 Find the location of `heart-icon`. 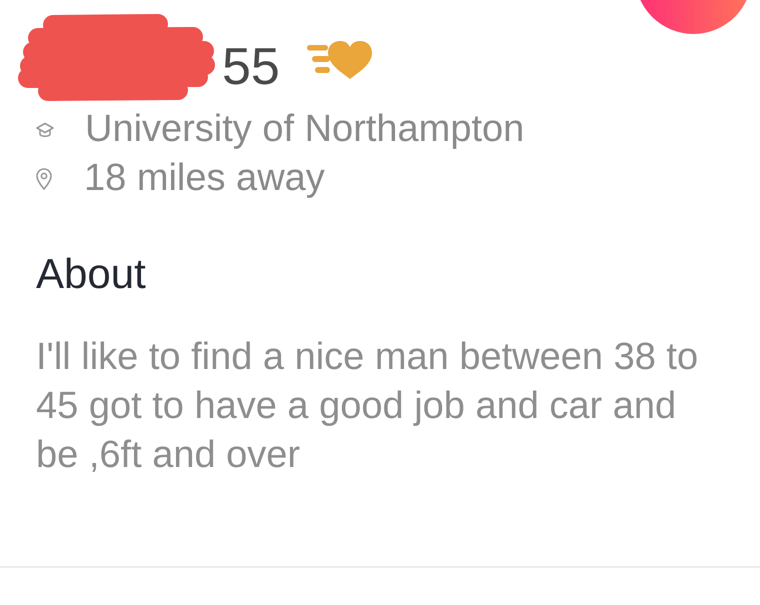

heart-icon is located at coordinates (338, 60).